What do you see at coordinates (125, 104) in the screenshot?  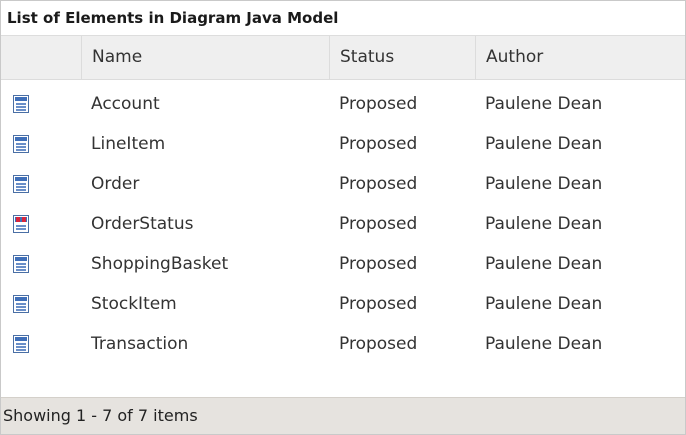 I see `row-name: Account` at bounding box center [125, 104].